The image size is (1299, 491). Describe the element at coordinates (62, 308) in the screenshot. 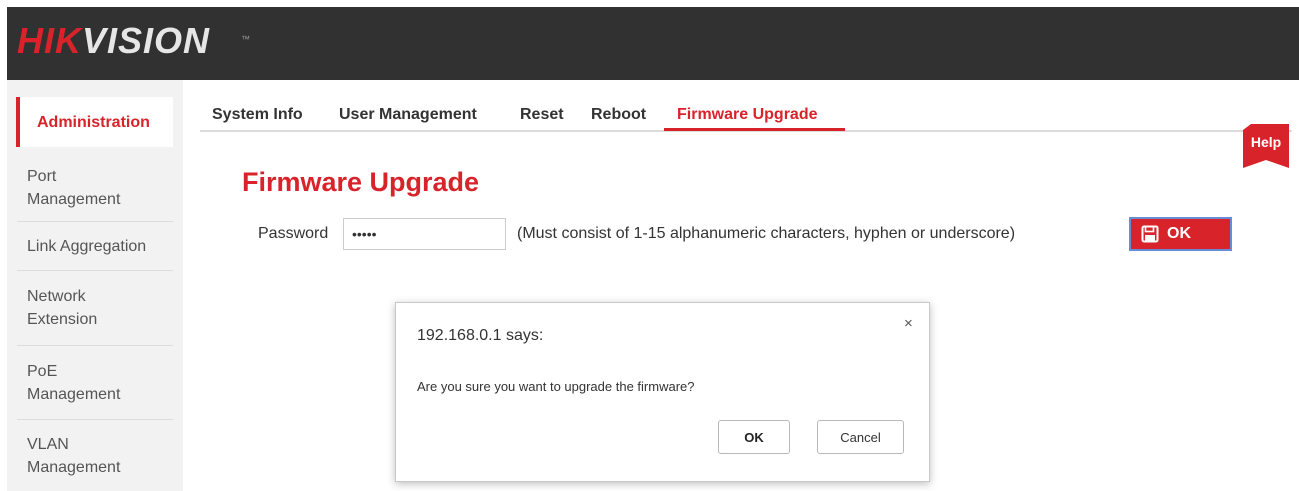

I see `sidebar-item-label: Network Extension` at that location.